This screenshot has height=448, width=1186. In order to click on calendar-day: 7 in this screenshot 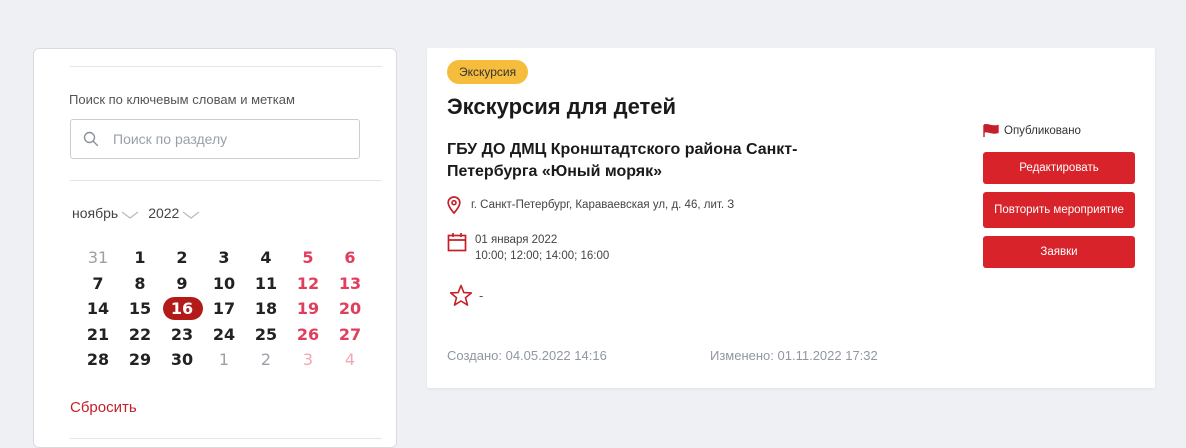, I will do `click(98, 284)`.